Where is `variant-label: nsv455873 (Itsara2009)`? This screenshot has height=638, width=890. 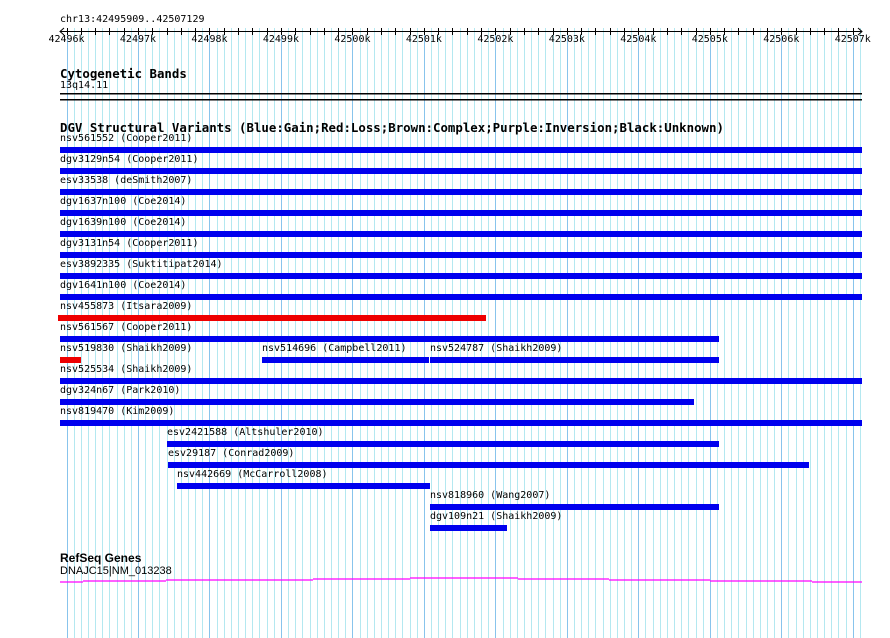 variant-label: nsv455873 (Itsara2009) is located at coordinates (126, 306).